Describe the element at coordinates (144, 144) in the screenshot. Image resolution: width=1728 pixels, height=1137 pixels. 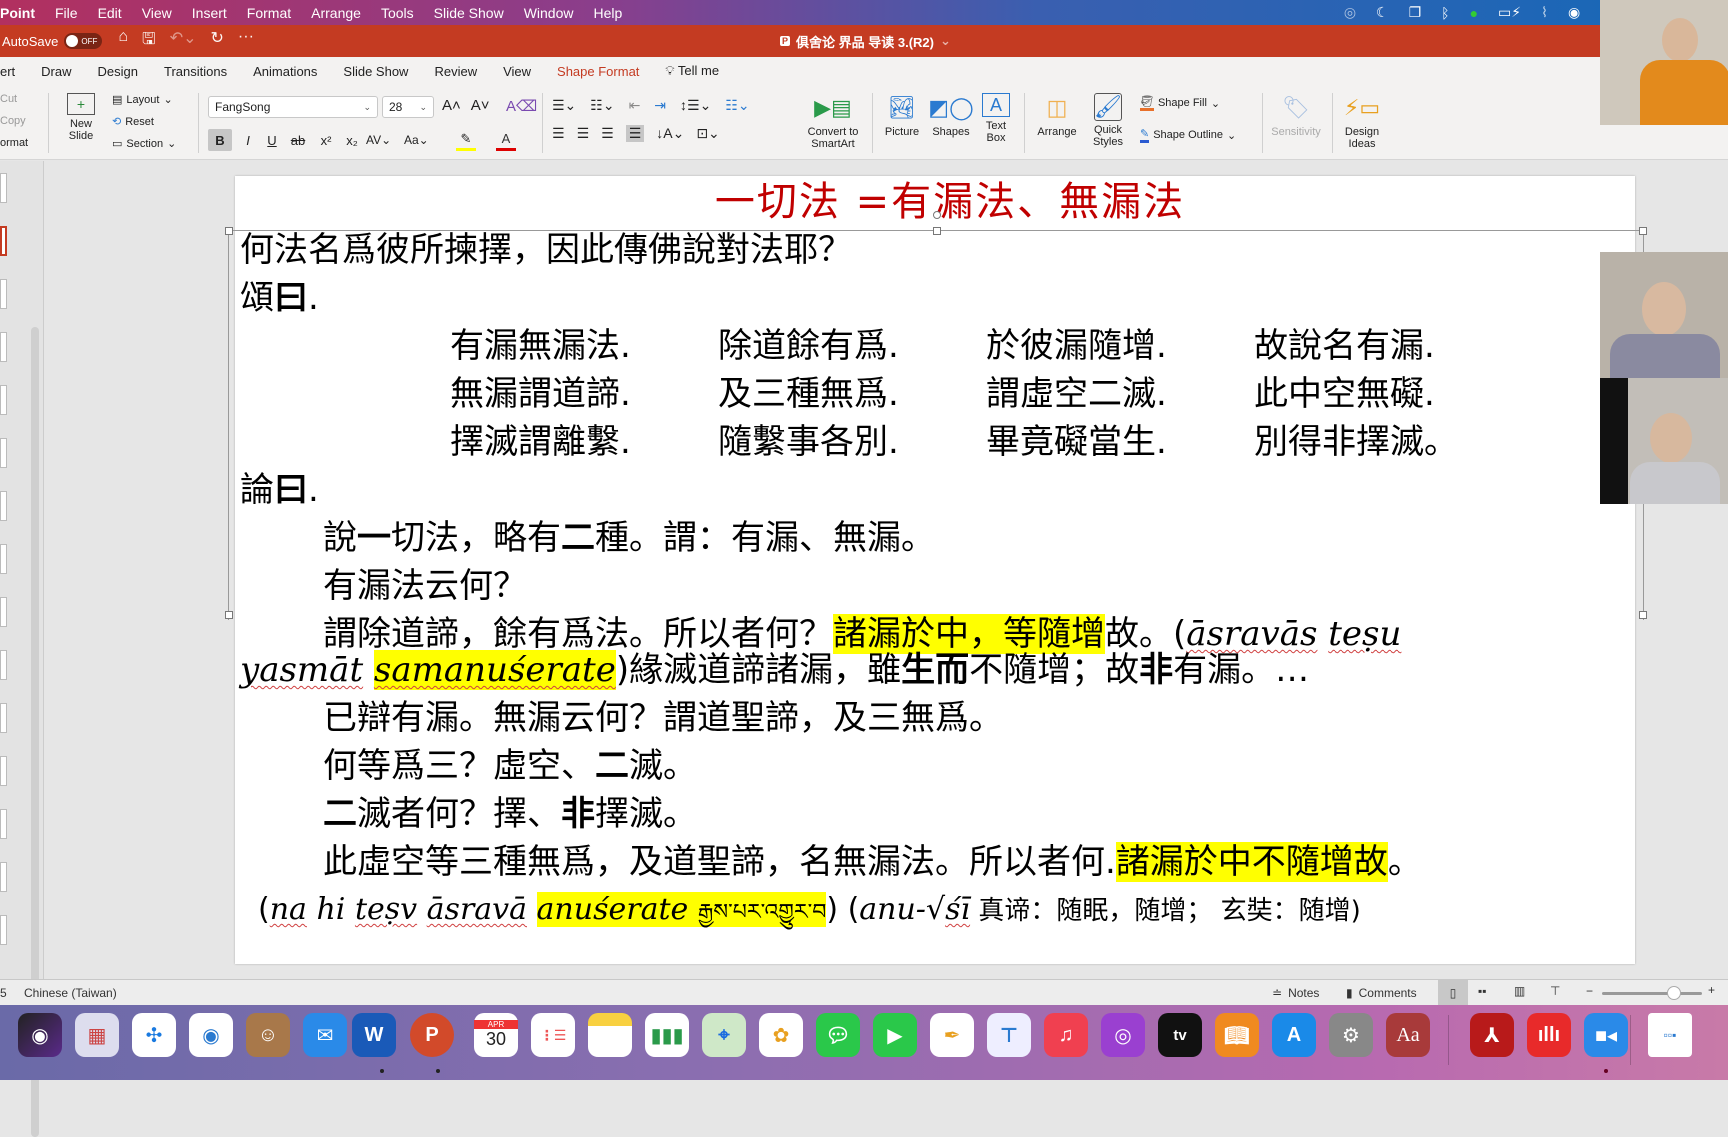
I see `section-button: ▭ Section ⌄` at that location.